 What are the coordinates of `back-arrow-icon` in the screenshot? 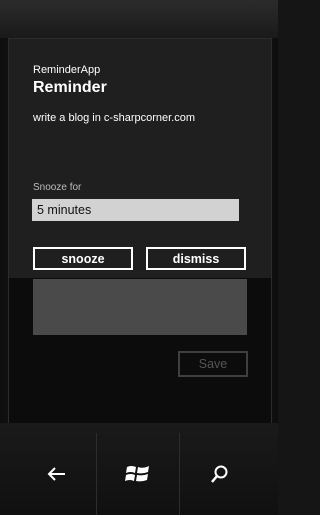 It's located at (56, 474).